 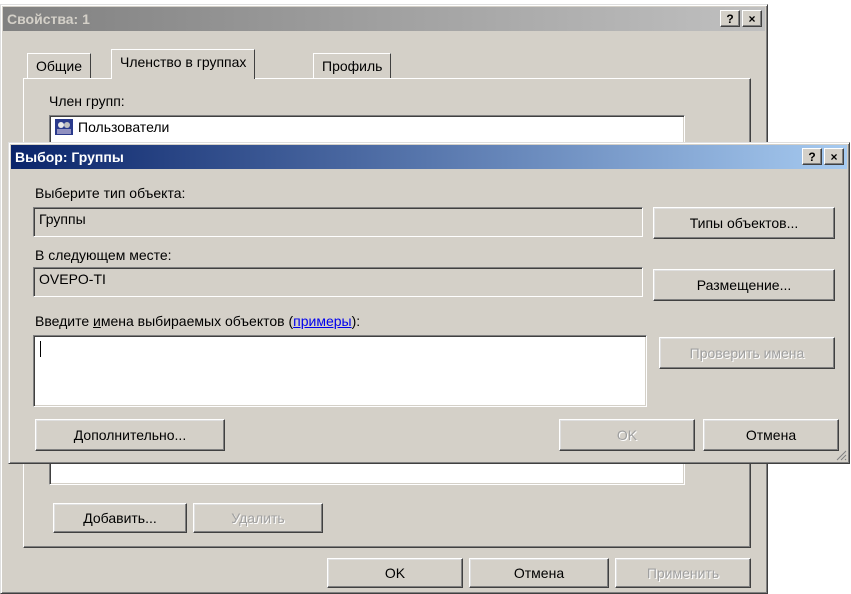 What do you see at coordinates (429, 157) in the screenshot?
I see `select-groups-titlebar: Выбор: Группы ? ×` at bounding box center [429, 157].